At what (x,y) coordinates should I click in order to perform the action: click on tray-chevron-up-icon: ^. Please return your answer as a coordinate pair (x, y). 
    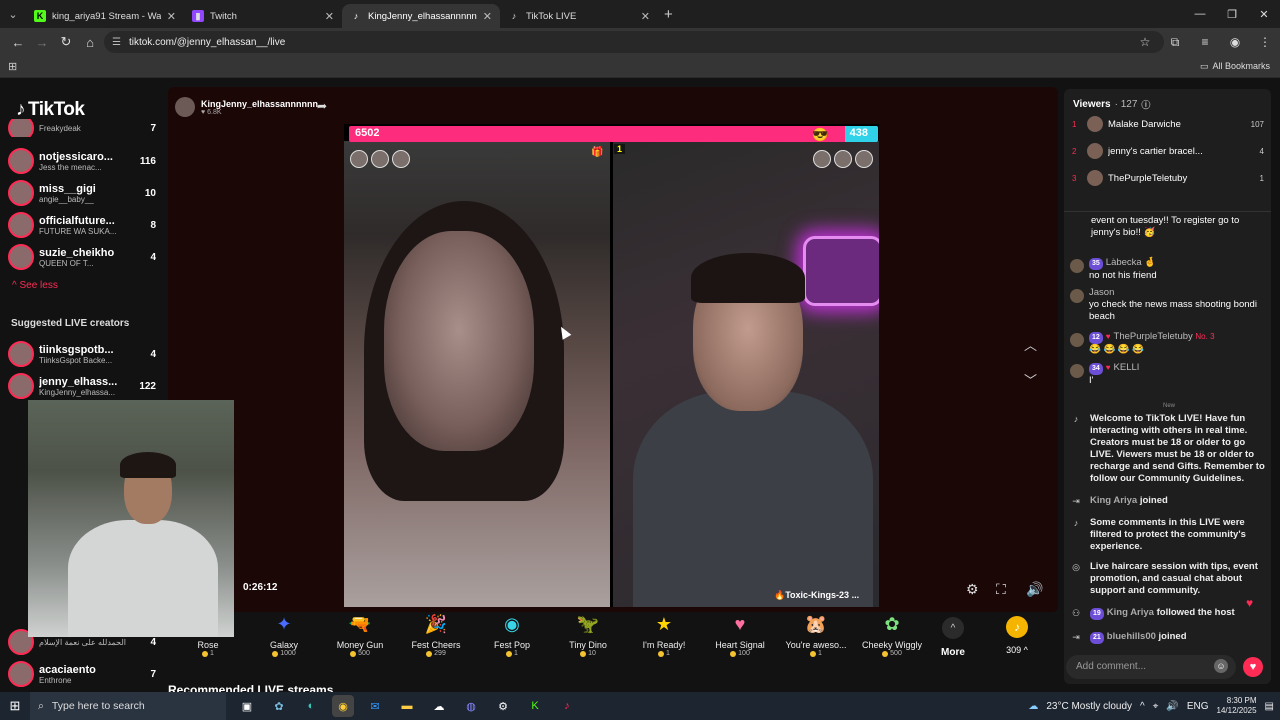
    Looking at the image, I should click on (1142, 706).